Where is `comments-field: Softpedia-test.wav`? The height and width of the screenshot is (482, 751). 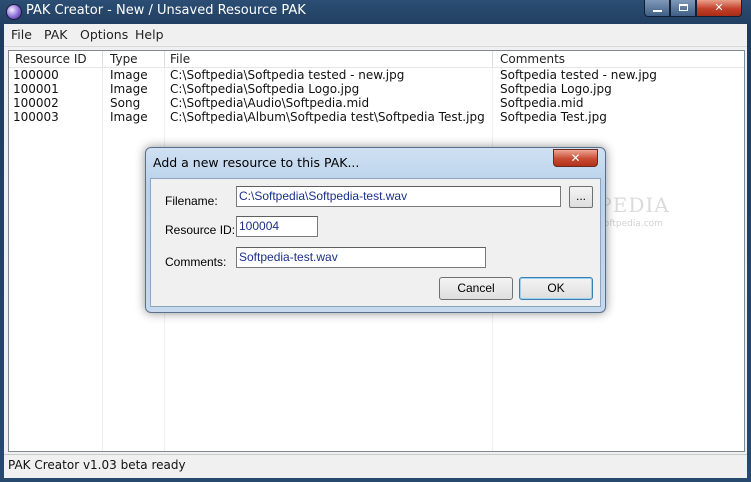 comments-field: Softpedia-test.wav is located at coordinates (361, 257).